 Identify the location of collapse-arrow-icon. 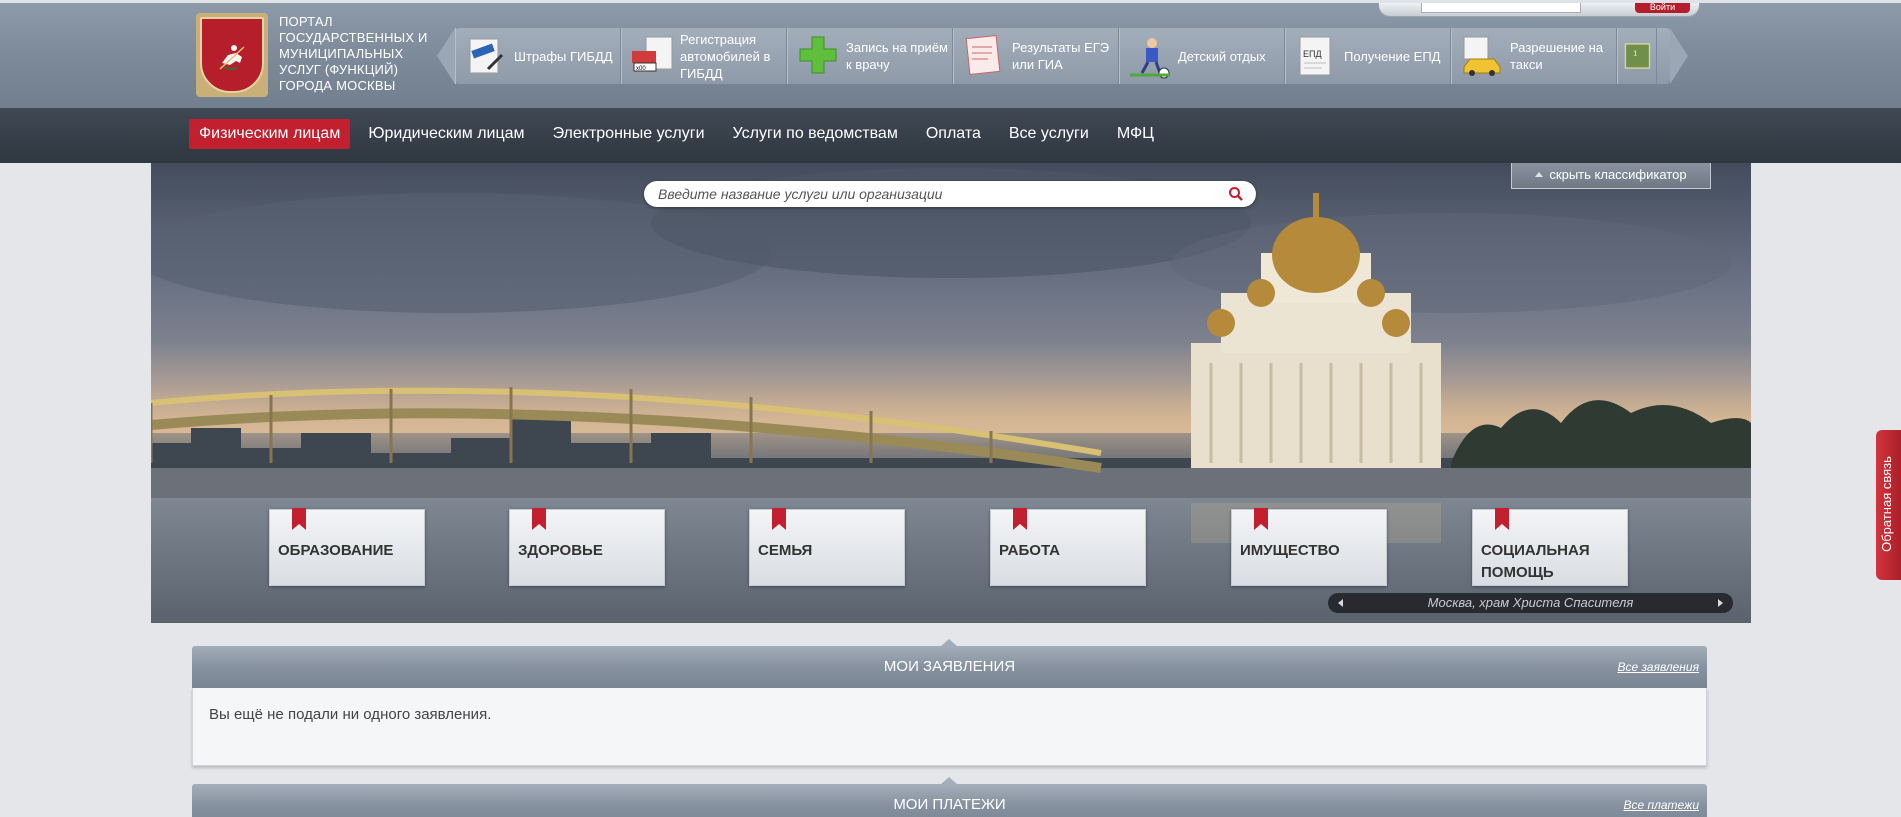
(1539, 174).